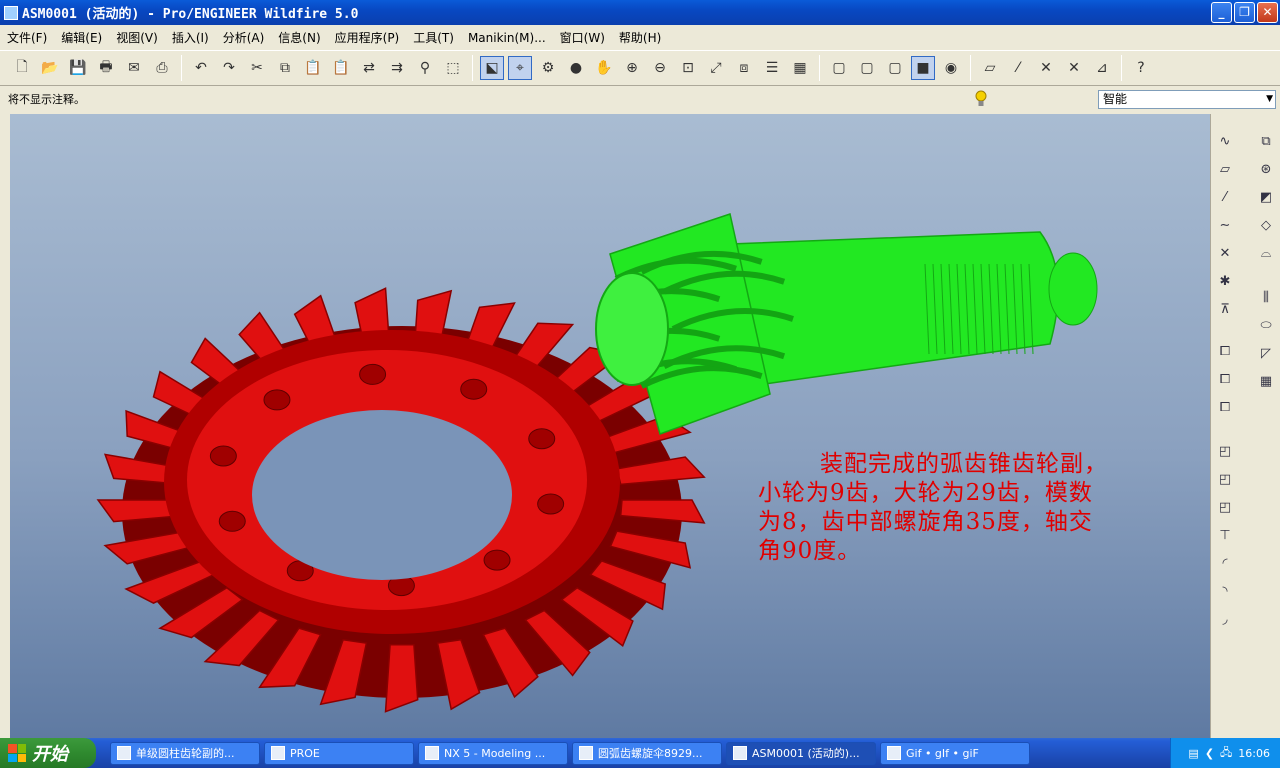 The height and width of the screenshot is (768, 1280). What do you see at coordinates (48, 753) in the screenshot?
I see `start-button: 开始` at bounding box center [48, 753].